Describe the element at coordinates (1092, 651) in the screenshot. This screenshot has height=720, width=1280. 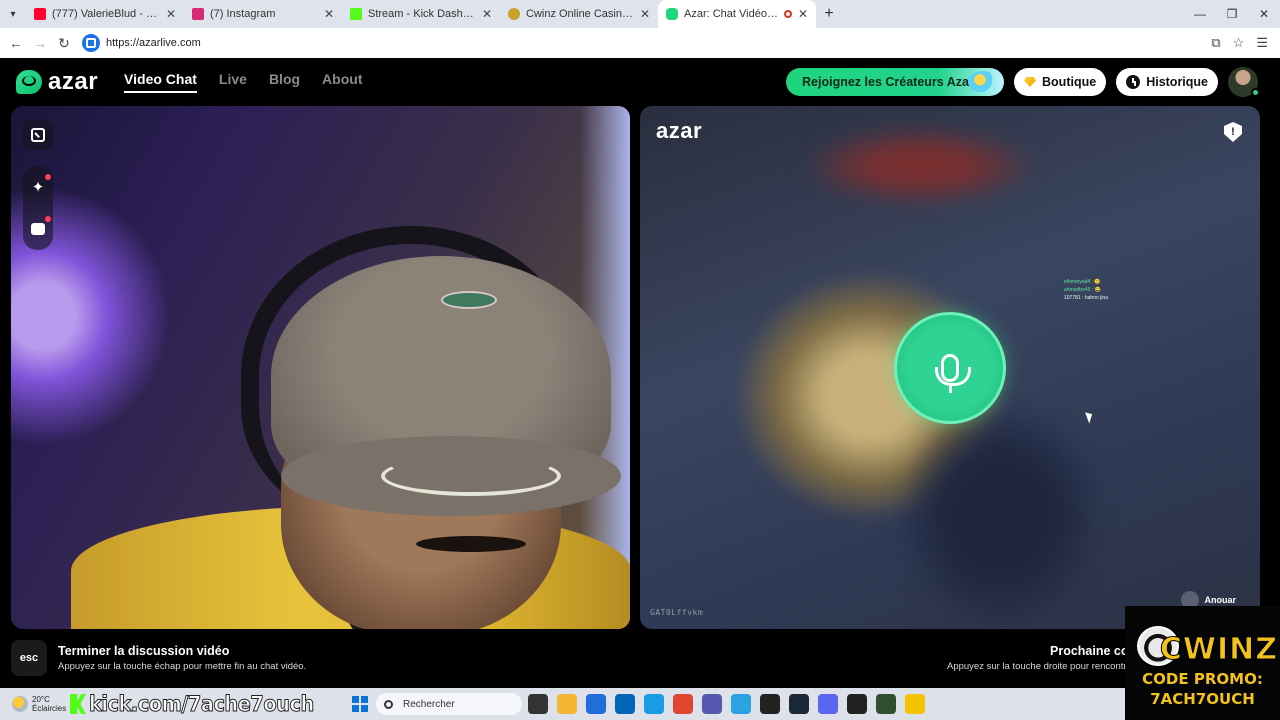
I see `next-chat-title: Prochaine cor` at that location.